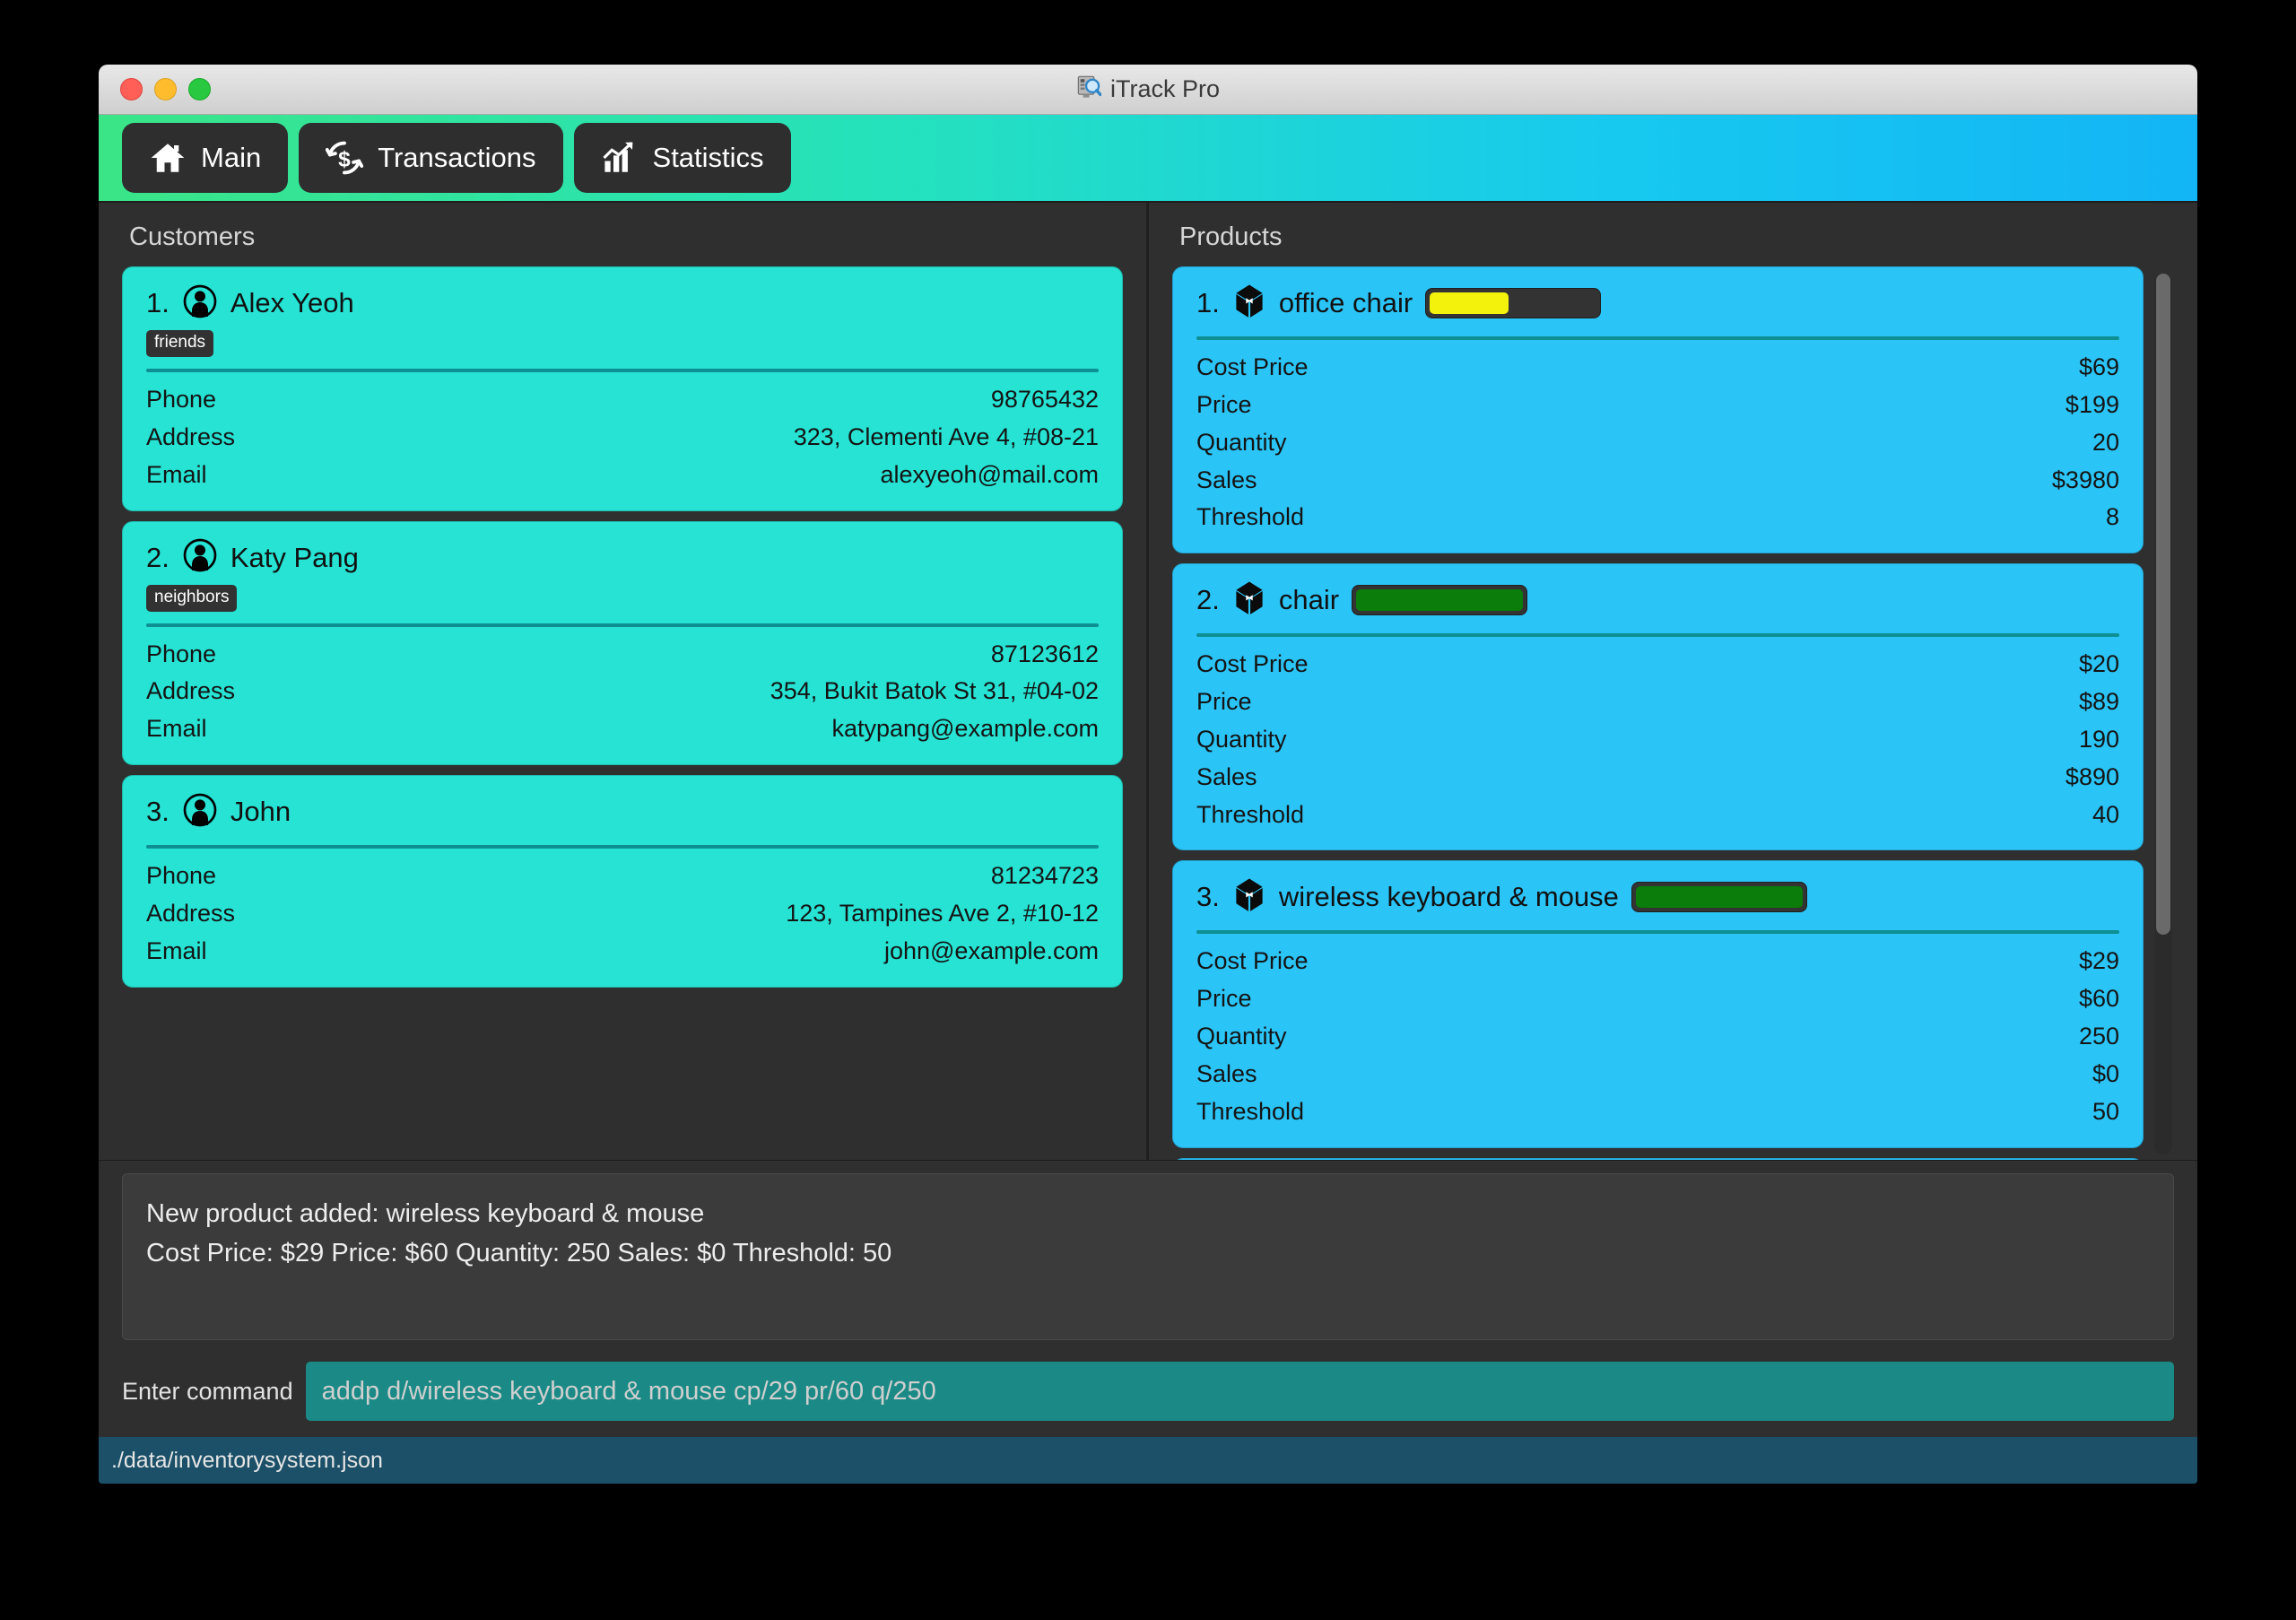 The height and width of the screenshot is (1620, 2296). I want to click on command-row: Enter command, so click(1148, 1393).